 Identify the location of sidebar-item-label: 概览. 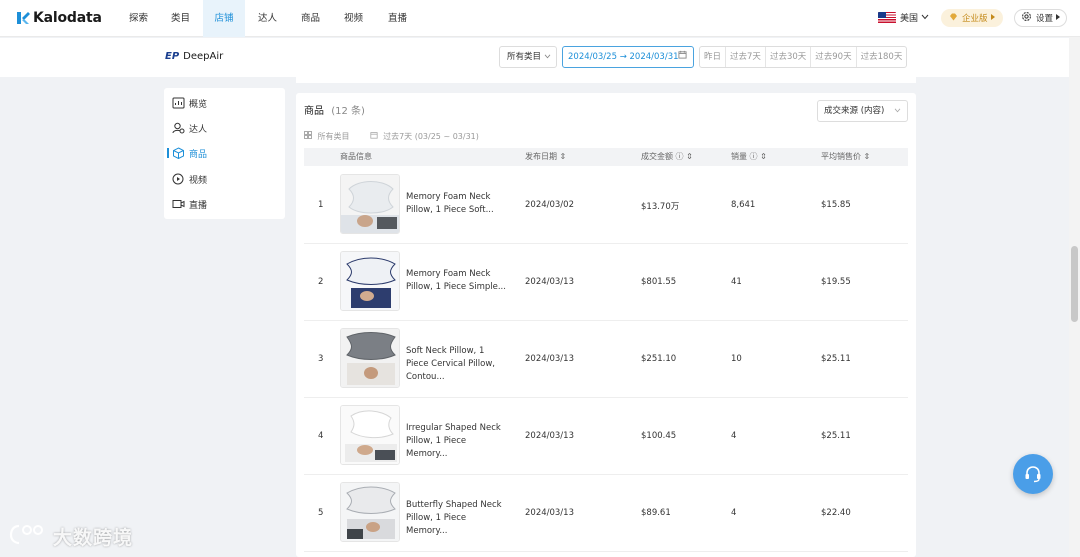
(198, 104).